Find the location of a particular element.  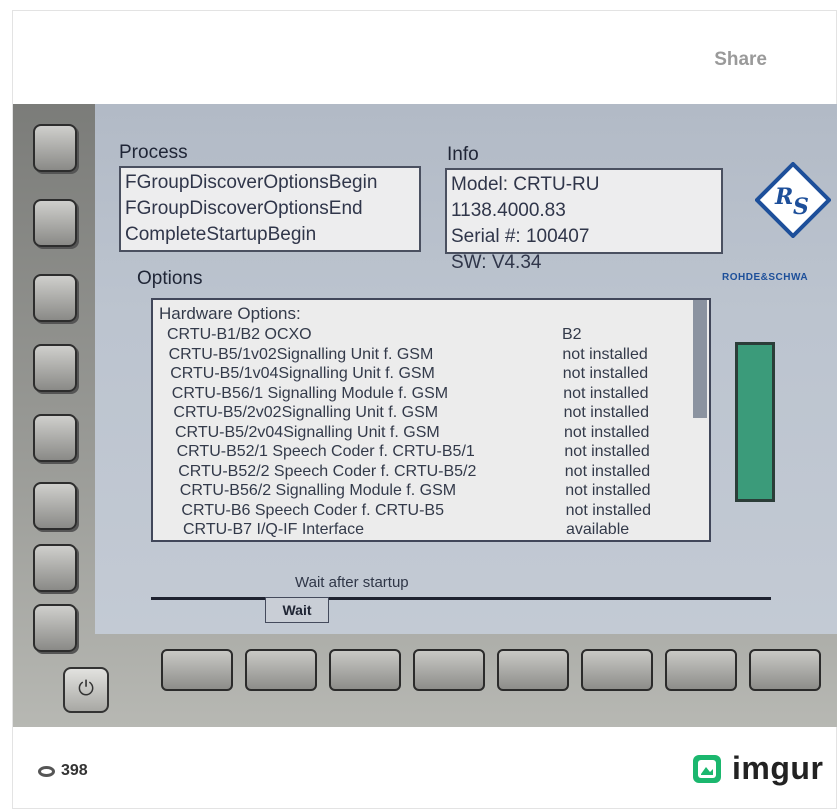

rohde-schwarz-logo: R S is located at coordinates (793, 200).